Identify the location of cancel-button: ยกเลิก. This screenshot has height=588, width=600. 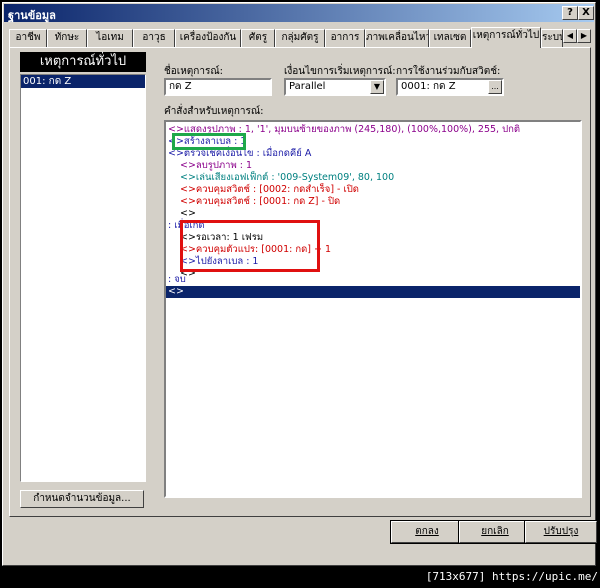
(495, 532).